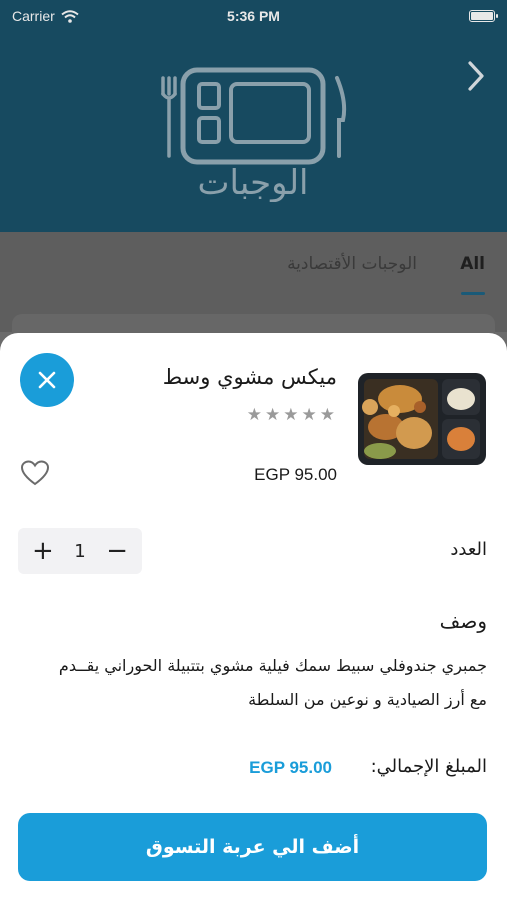 This screenshot has width=507, height=900. What do you see at coordinates (428, 766) in the screenshot?
I see `total-label: المبلغ الإجمالي:` at bounding box center [428, 766].